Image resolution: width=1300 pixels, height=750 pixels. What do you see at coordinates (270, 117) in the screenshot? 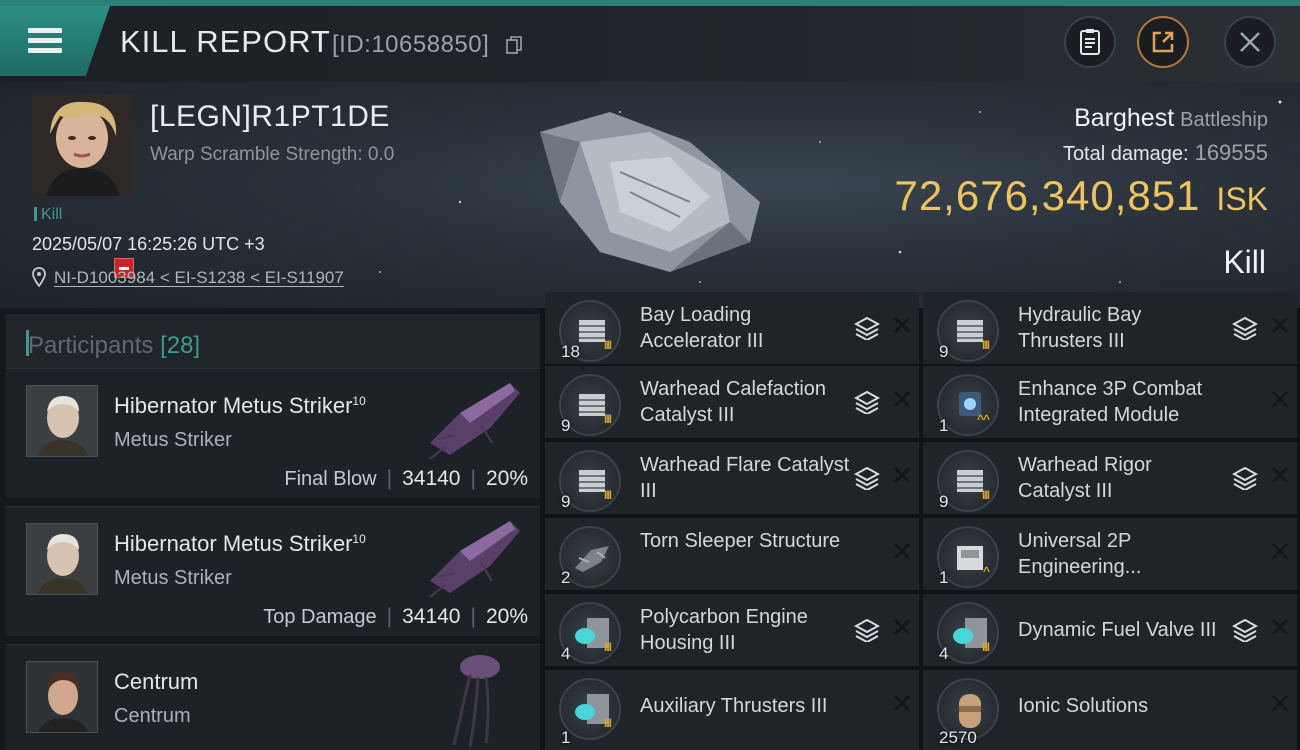
I see `victim-name: [LEGN]R1PT1DE` at bounding box center [270, 117].